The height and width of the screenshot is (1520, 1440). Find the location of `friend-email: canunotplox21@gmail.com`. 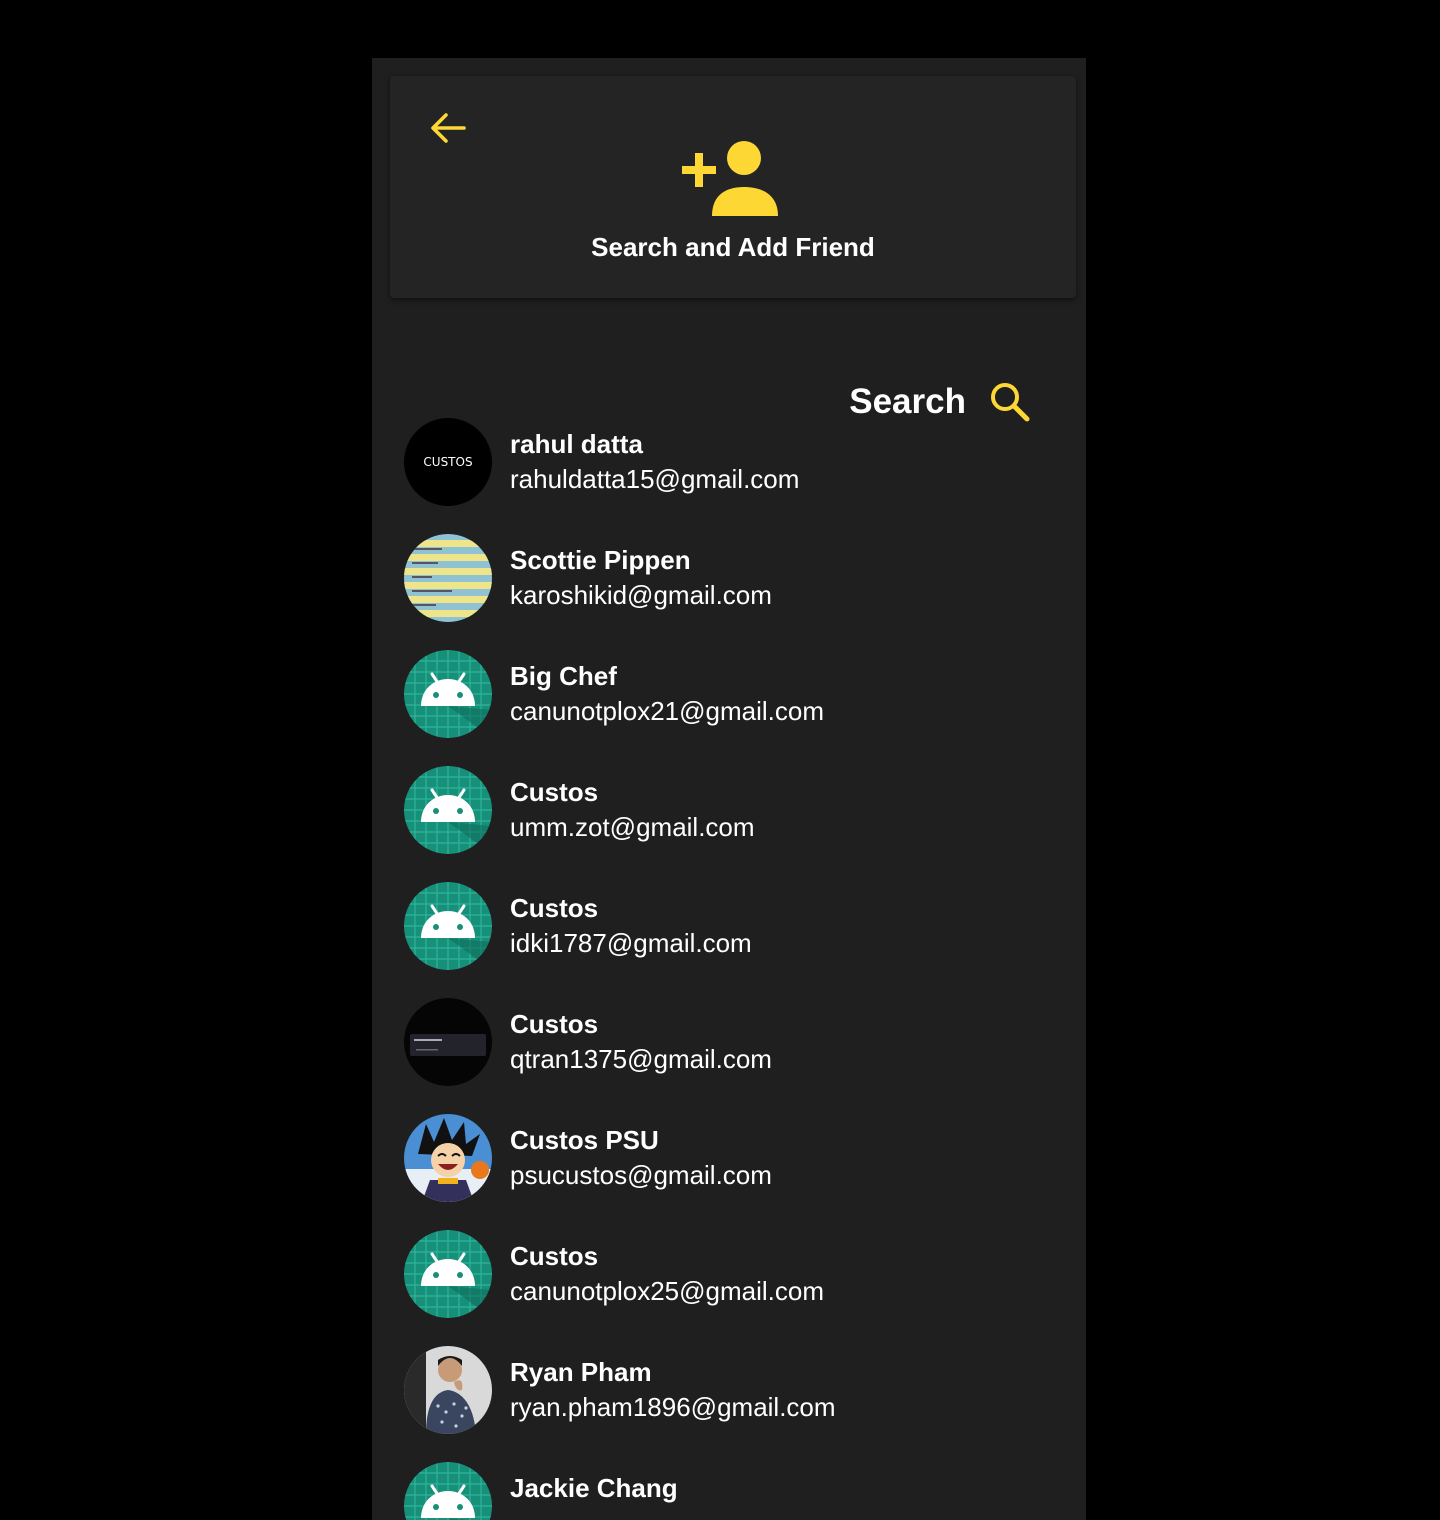

friend-email: canunotplox21@gmail.com is located at coordinates (667, 711).